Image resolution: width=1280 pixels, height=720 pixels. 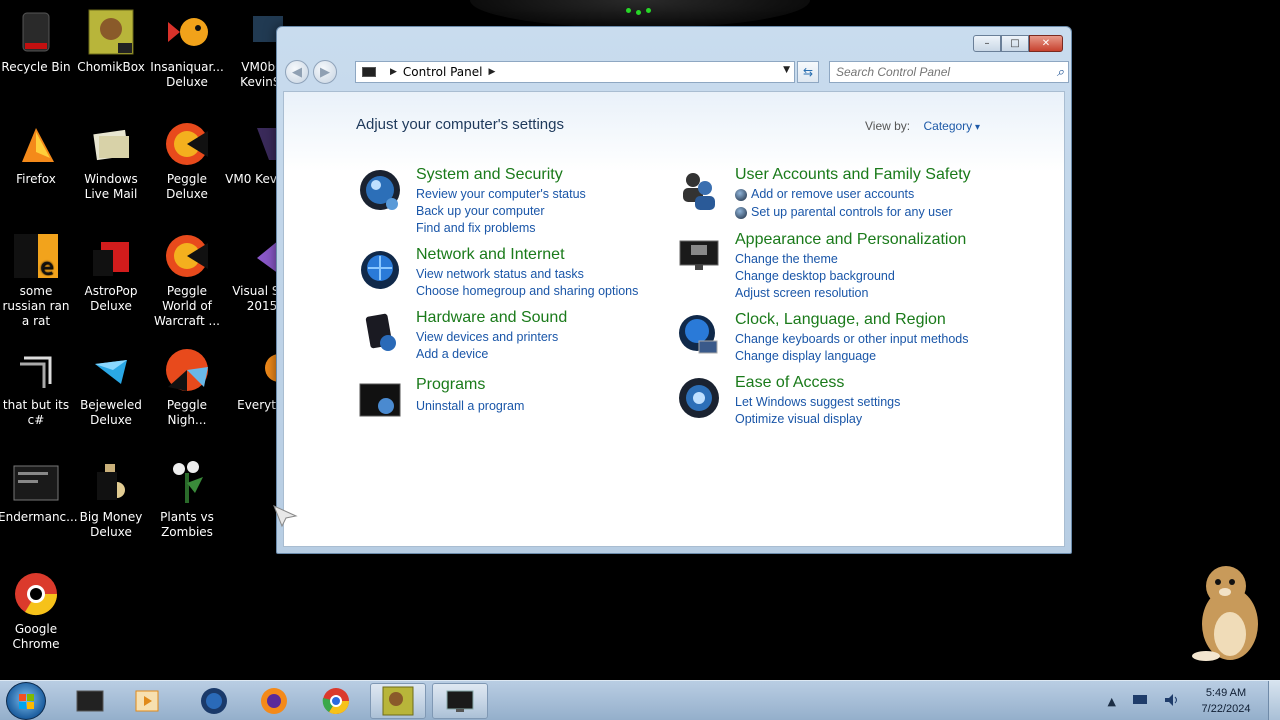 I want to click on desktop-icon-peggle-deluxe: Peggle Deluxe, so click(x=187, y=161).